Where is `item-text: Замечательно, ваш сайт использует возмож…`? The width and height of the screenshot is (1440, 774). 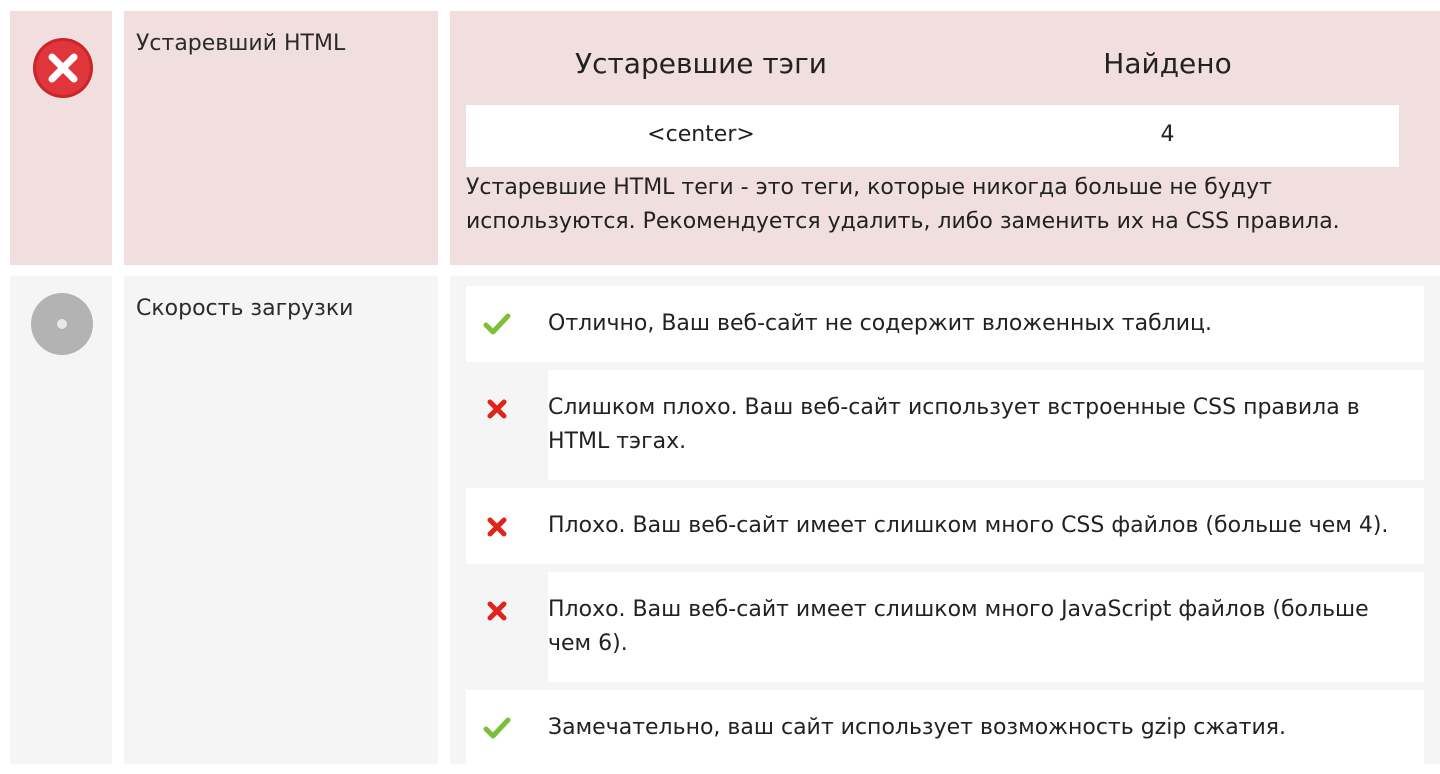
item-text: Замечательно, ваш сайт использует возмож… is located at coordinates (917, 727).